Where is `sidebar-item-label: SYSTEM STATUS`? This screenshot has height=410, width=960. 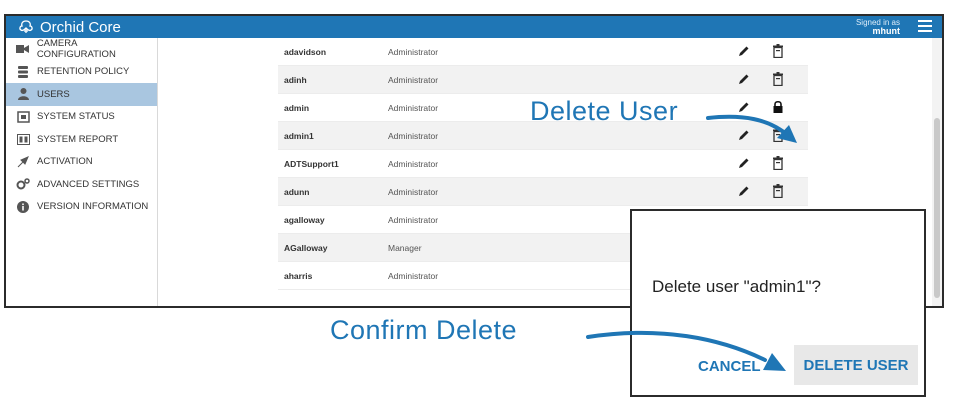 sidebar-item-label: SYSTEM STATUS is located at coordinates (76, 117).